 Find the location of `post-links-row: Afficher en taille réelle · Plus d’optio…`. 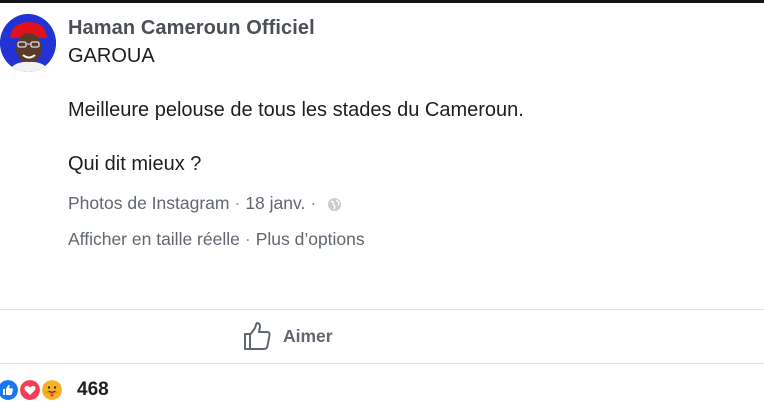

post-links-row: Afficher en taille réelle · Plus d’optio… is located at coordinates (216, 239).